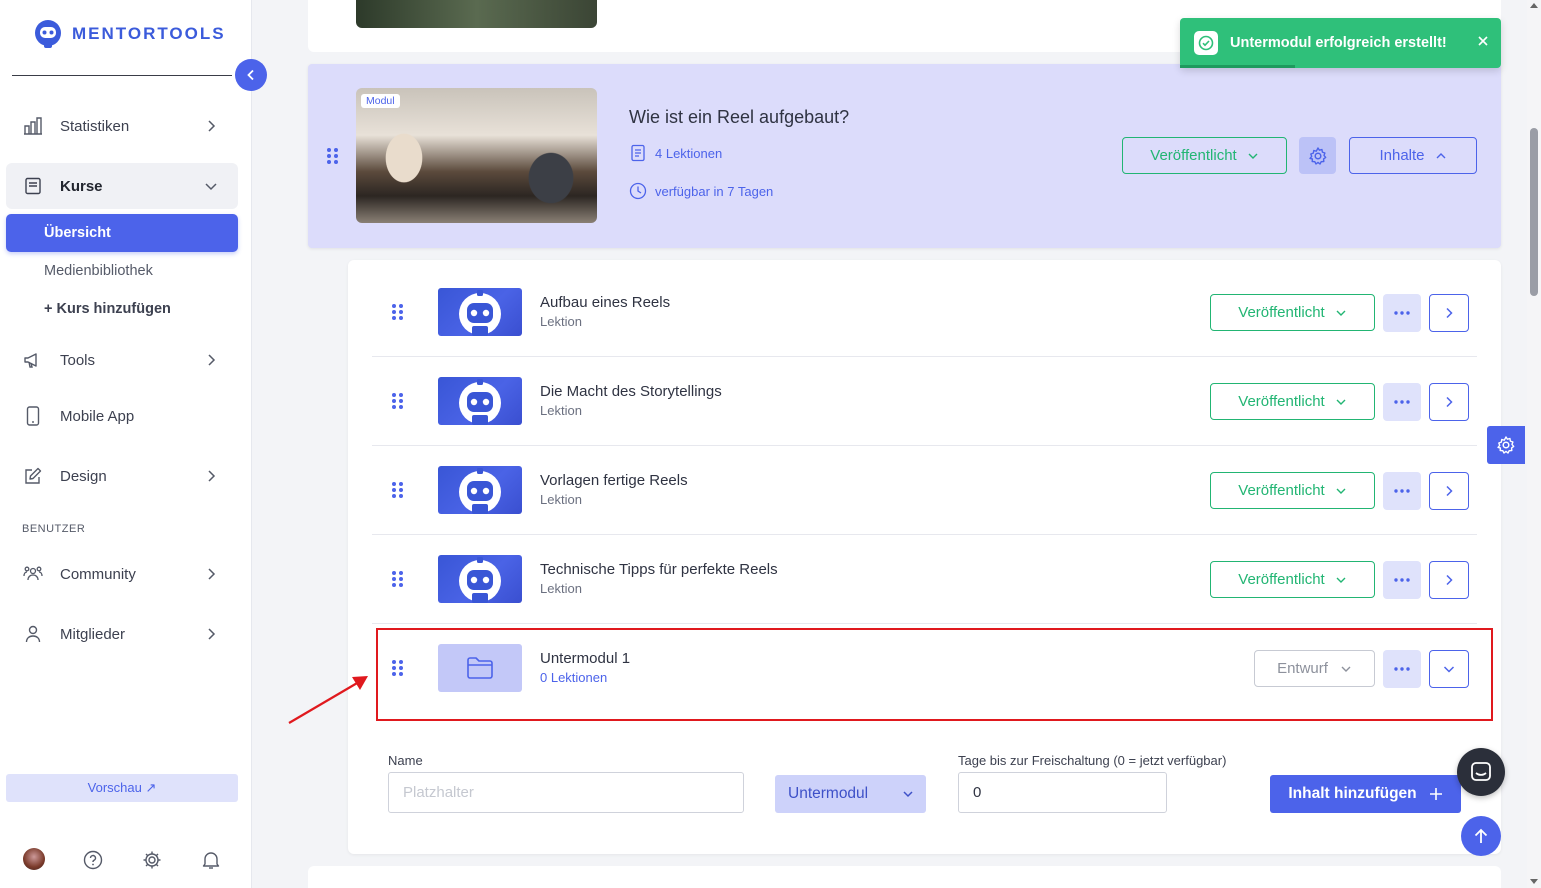  What do you see at coordinates (122, 476) in the screenshot?
I see `sidebar-item-design: Design` at bounding box center [122, 476].